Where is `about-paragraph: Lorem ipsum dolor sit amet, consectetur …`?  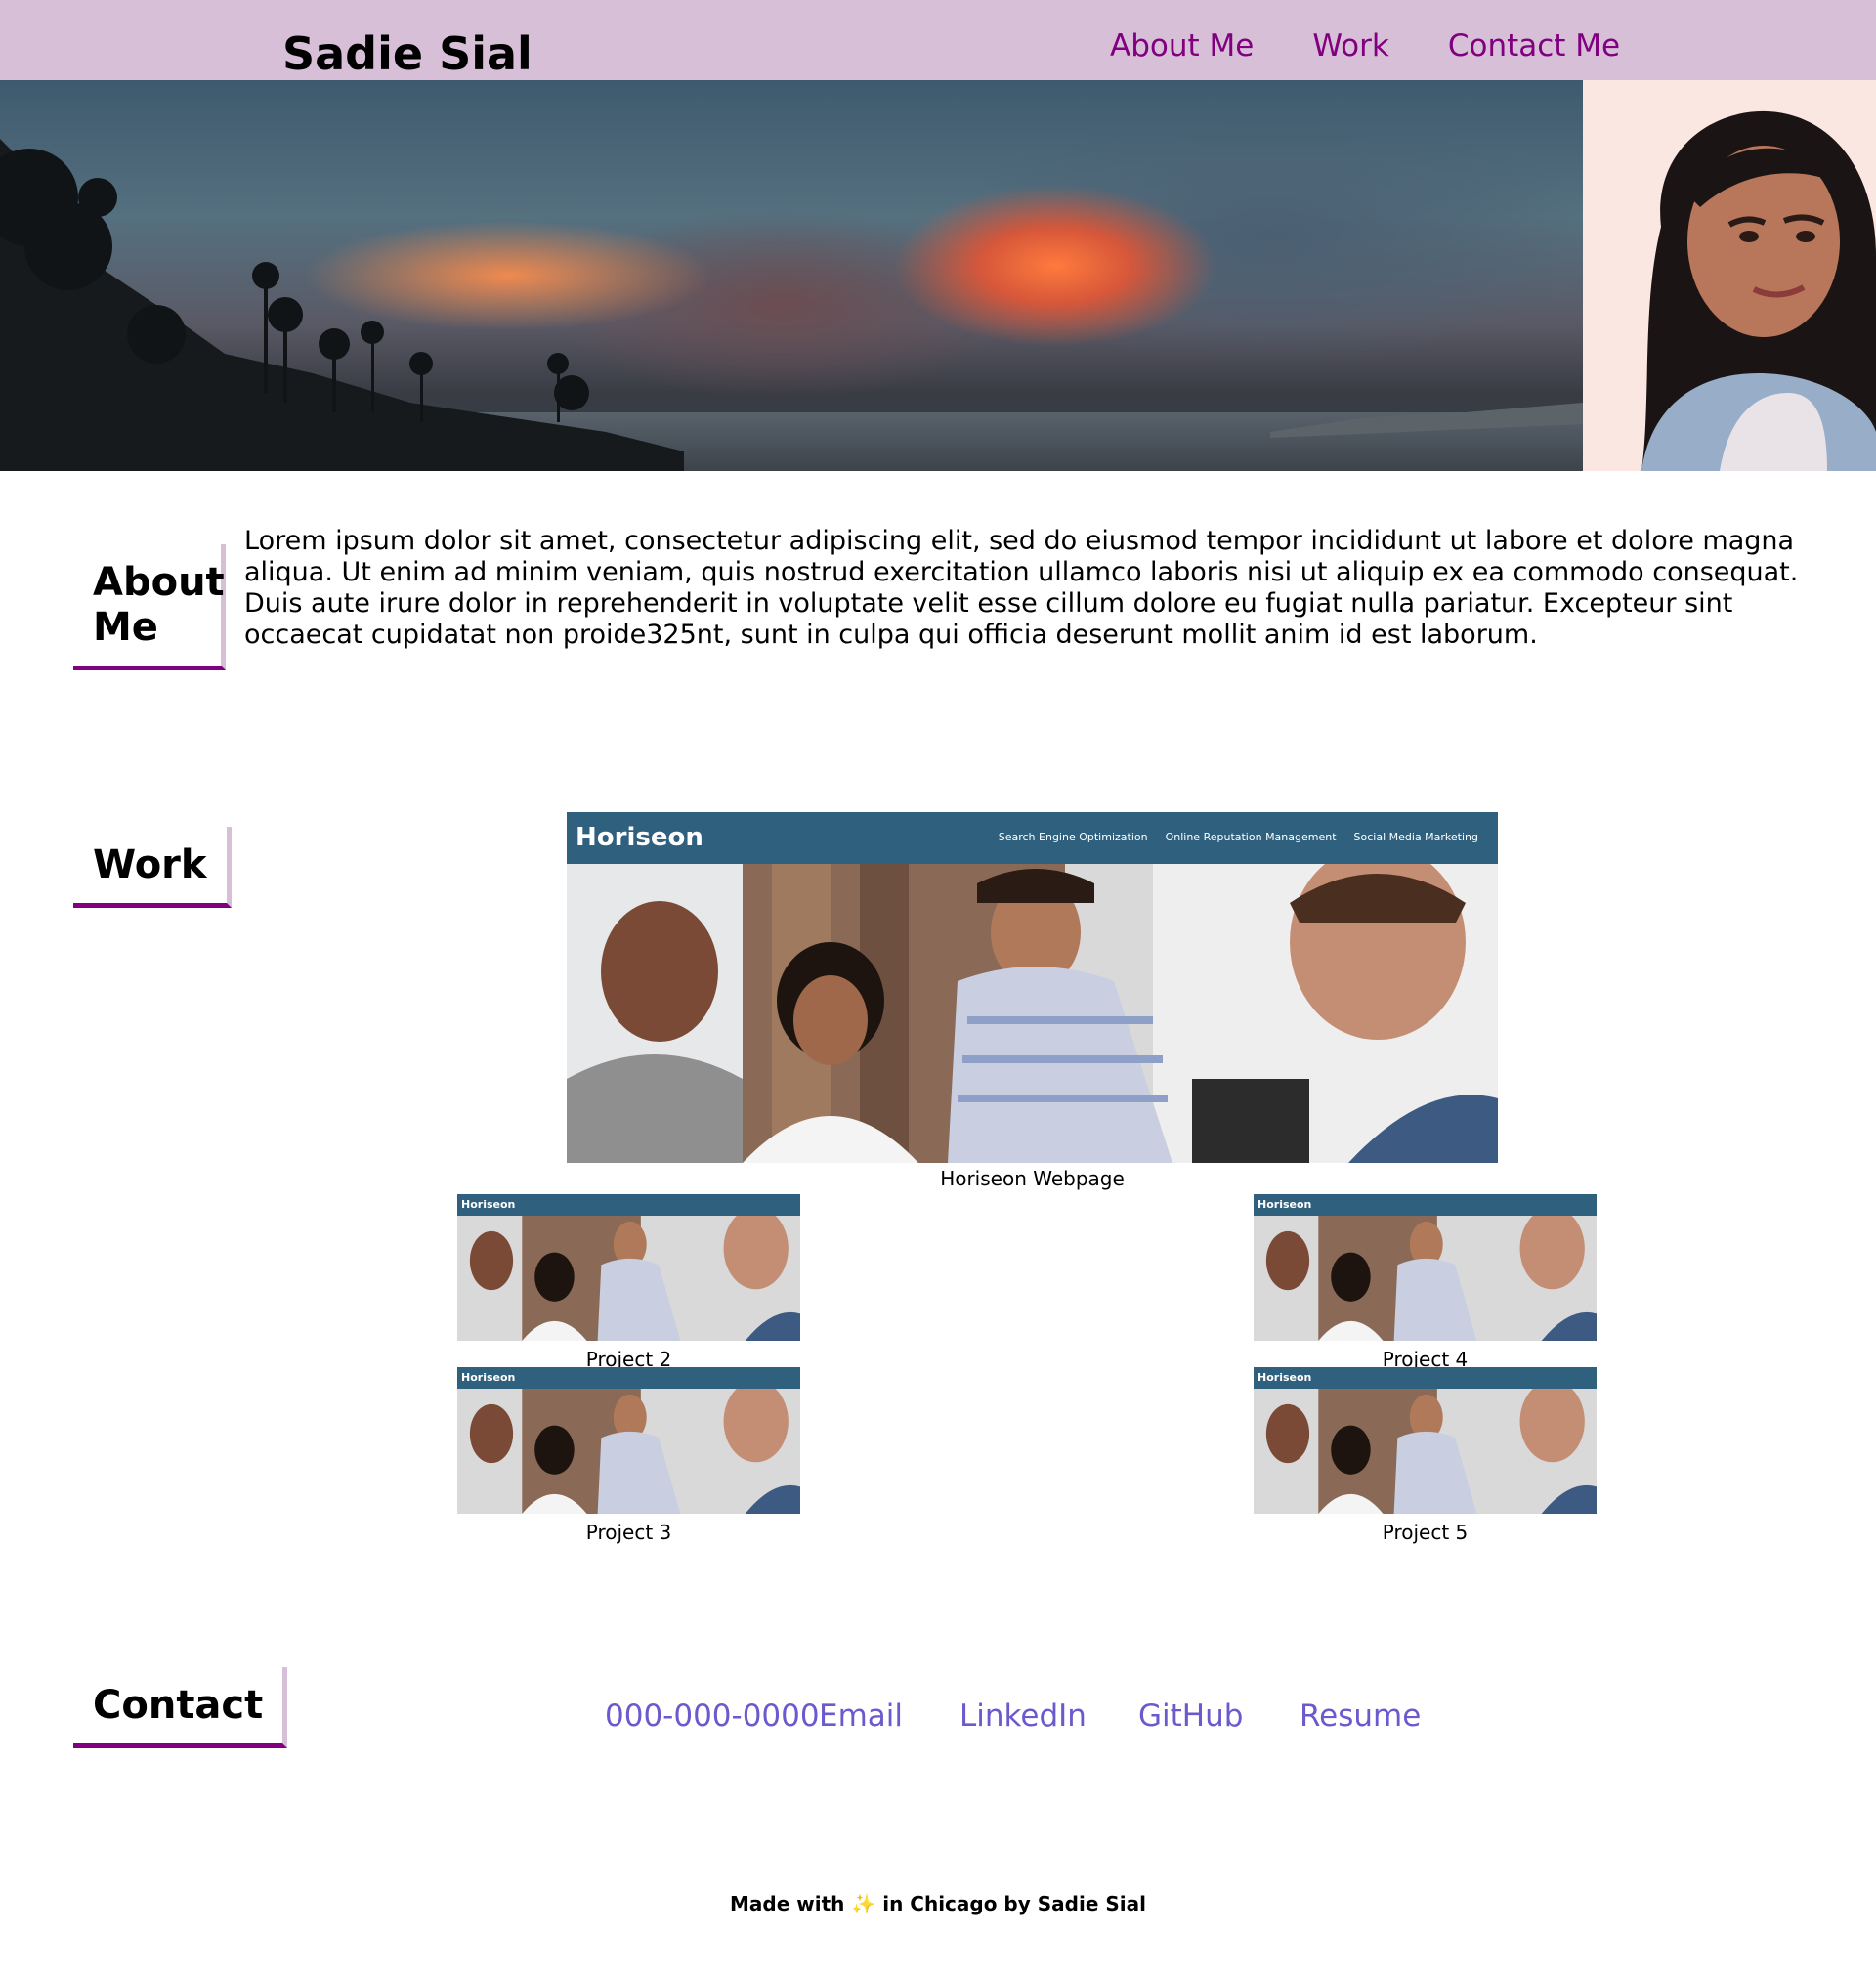
about-paragraph: Lorem ipsum dolor sit amet, consectetur … is located at coordinates (1021, 588).